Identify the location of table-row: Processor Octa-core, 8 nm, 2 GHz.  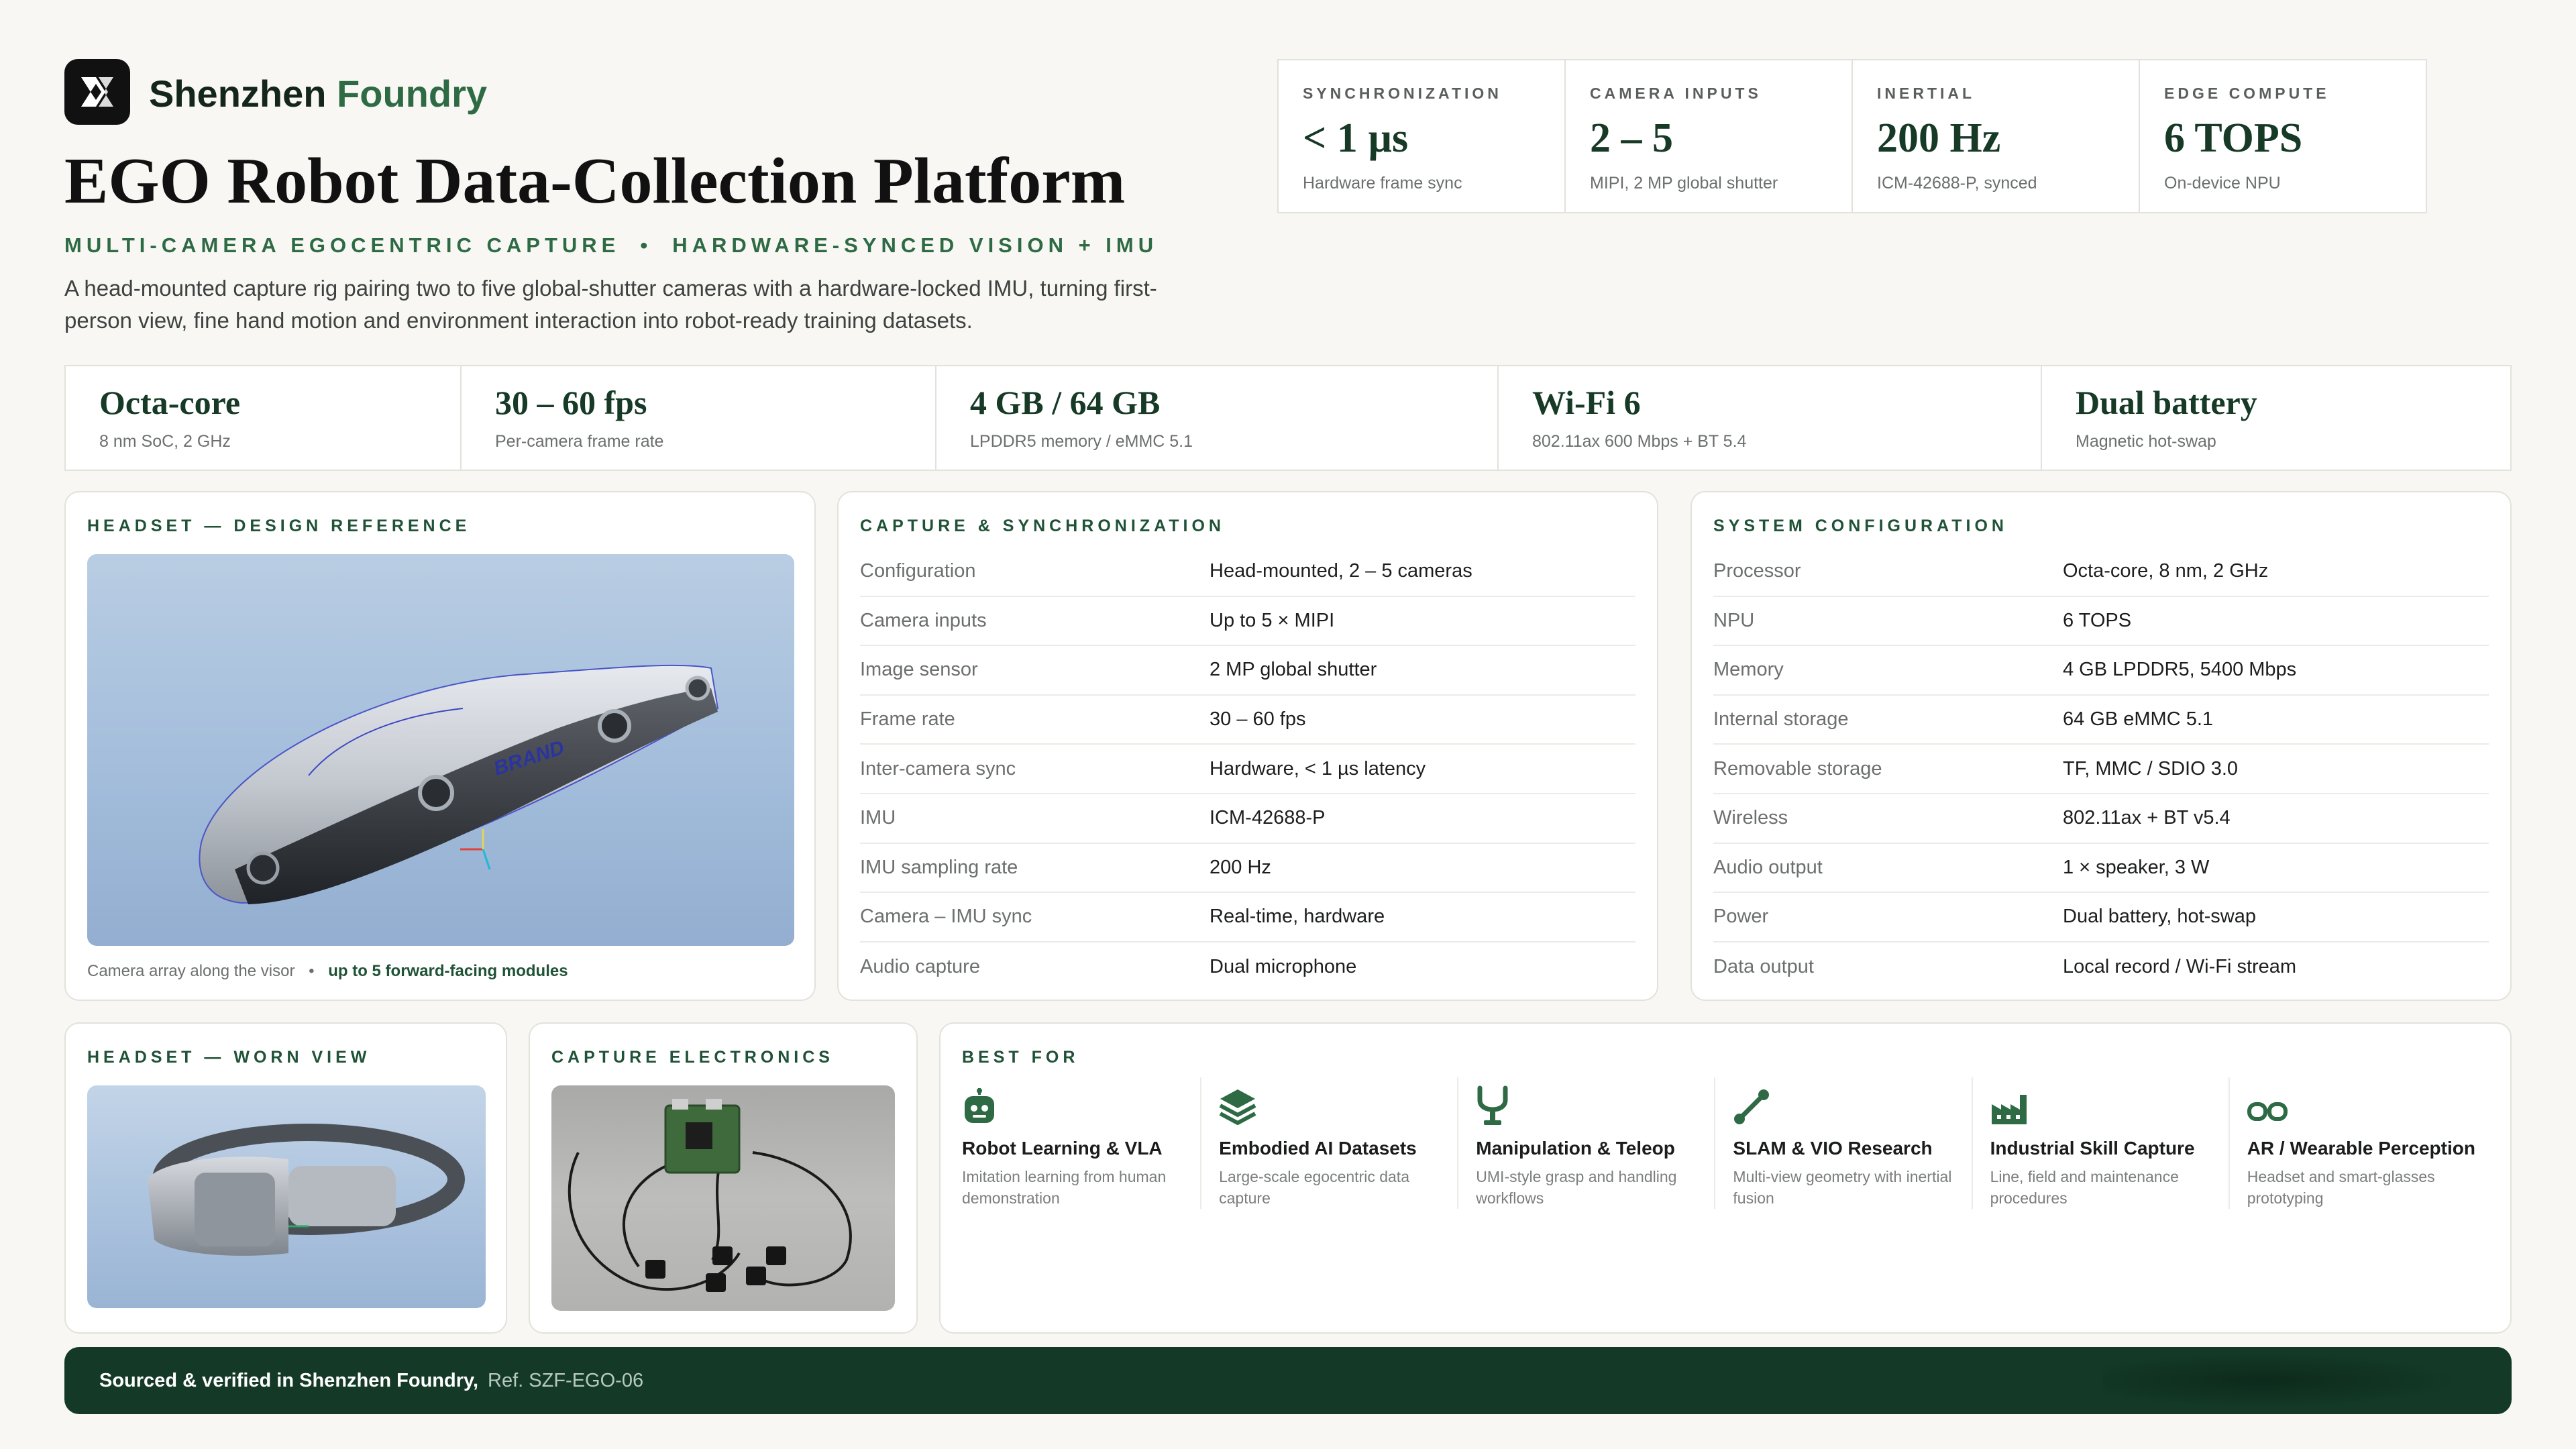
(2101, 572).